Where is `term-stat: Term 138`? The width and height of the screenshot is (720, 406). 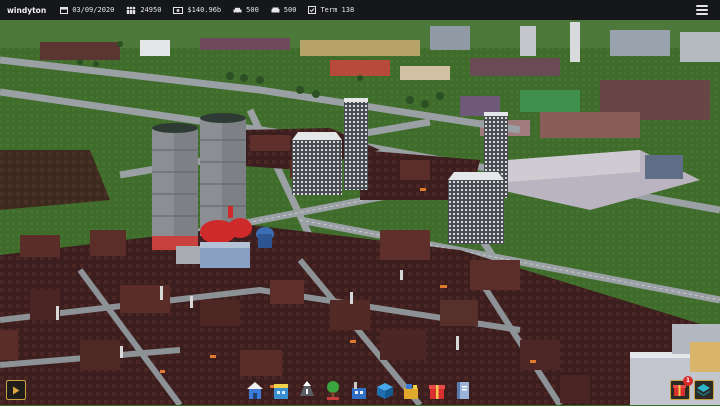 term-stat: Term 138 is located at coordinates (331, 10).